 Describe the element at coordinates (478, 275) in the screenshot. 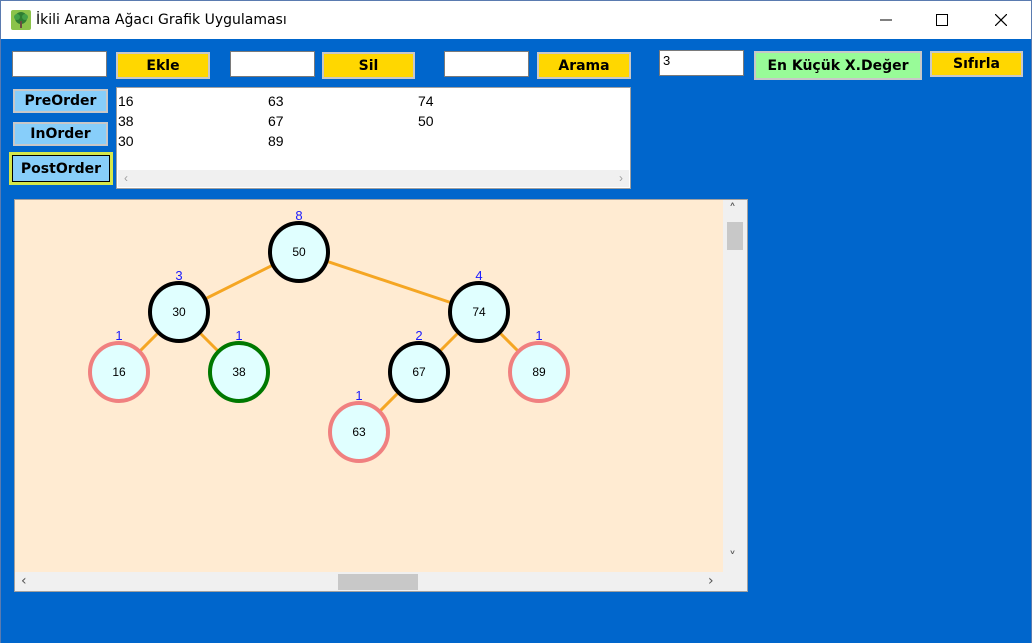

I see `node-count-label: 4` at that location.